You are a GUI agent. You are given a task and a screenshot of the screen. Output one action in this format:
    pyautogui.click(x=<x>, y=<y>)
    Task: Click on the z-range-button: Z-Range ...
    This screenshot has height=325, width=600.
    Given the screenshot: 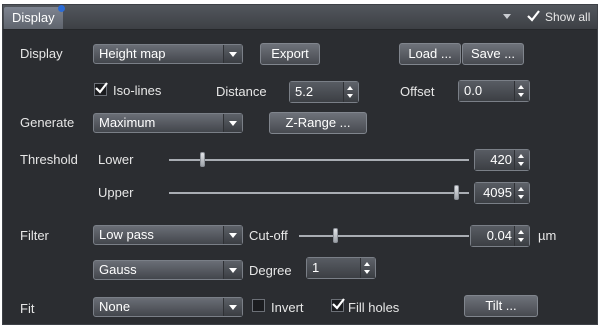 What is the action you would take?
    pyautogui.click(x=318, y=123)
    